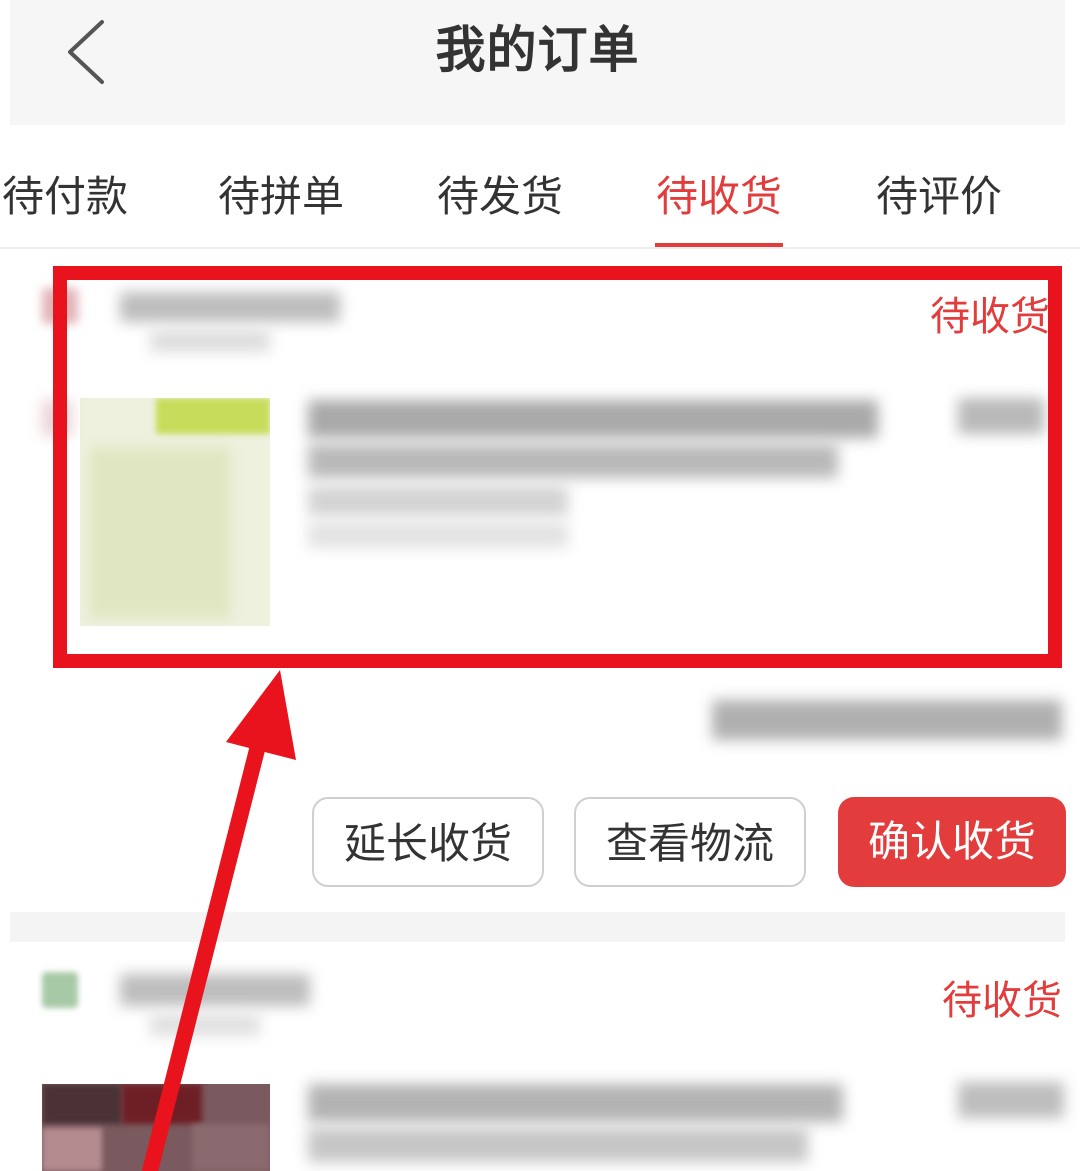  What do you see at coordinates (537, 927) in the screenshot?
I see `card-divider` at bounding box center [537, 927].